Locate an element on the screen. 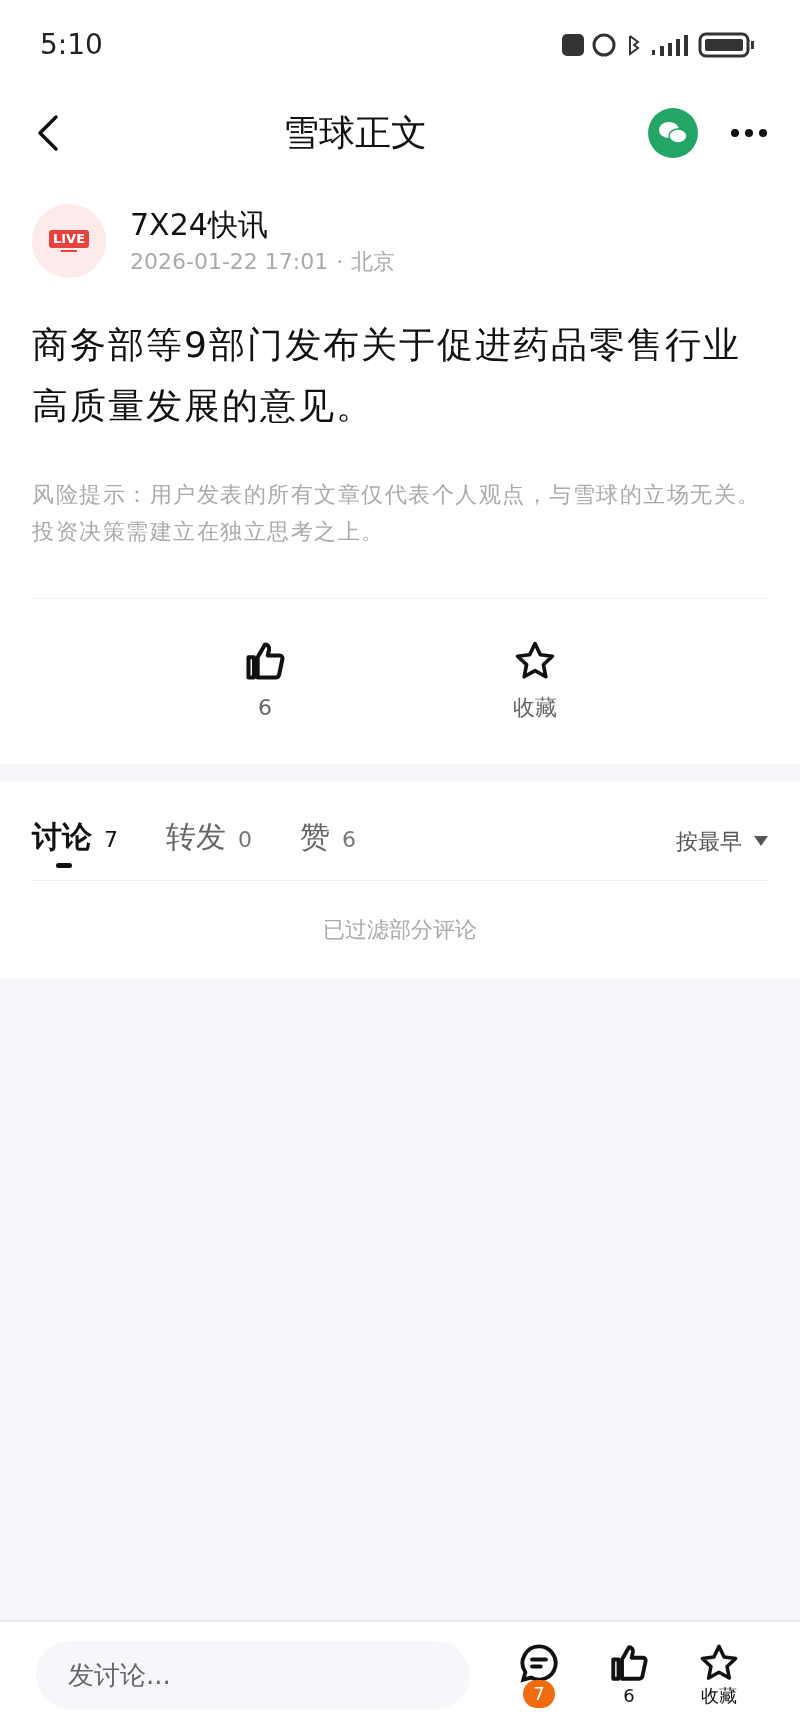  sort-dropdown: 按最早 is located at coordinates (722, 841).